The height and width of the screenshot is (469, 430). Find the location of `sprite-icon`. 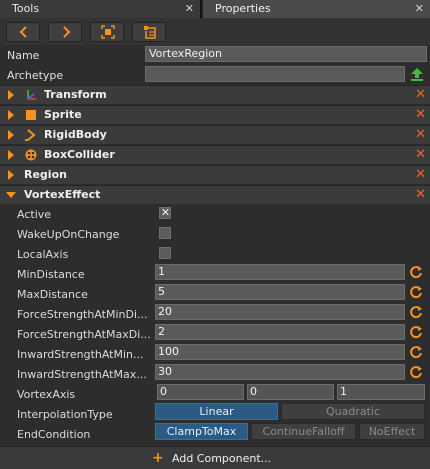

sprite-icon is located at coordinates (31, 115).